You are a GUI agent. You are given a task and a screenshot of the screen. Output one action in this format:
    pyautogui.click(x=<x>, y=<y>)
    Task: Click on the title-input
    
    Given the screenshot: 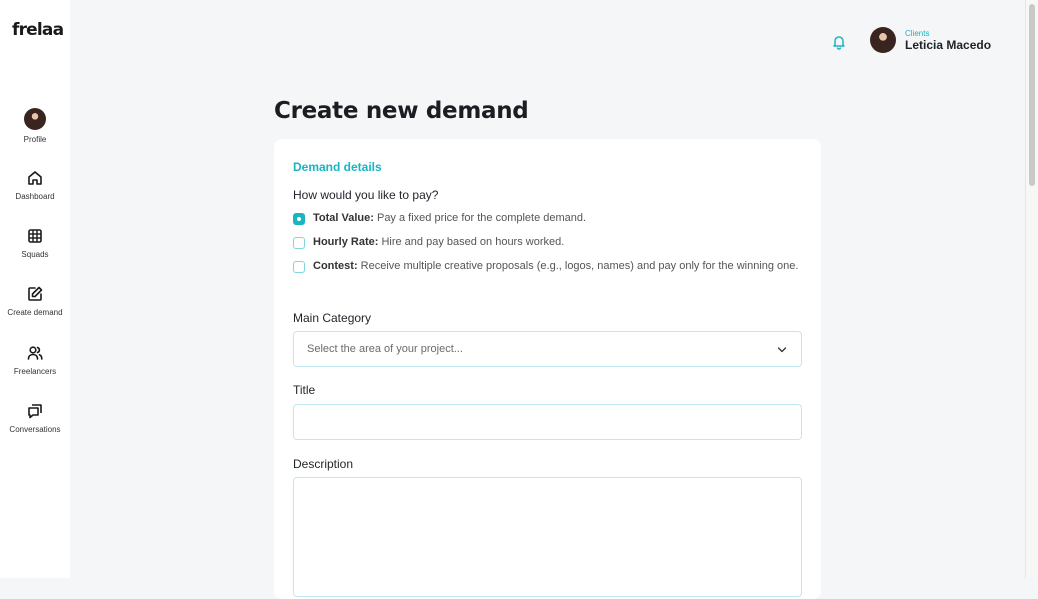 What is the action you would take?
    pyautogui.click(x=547, y=422)
    